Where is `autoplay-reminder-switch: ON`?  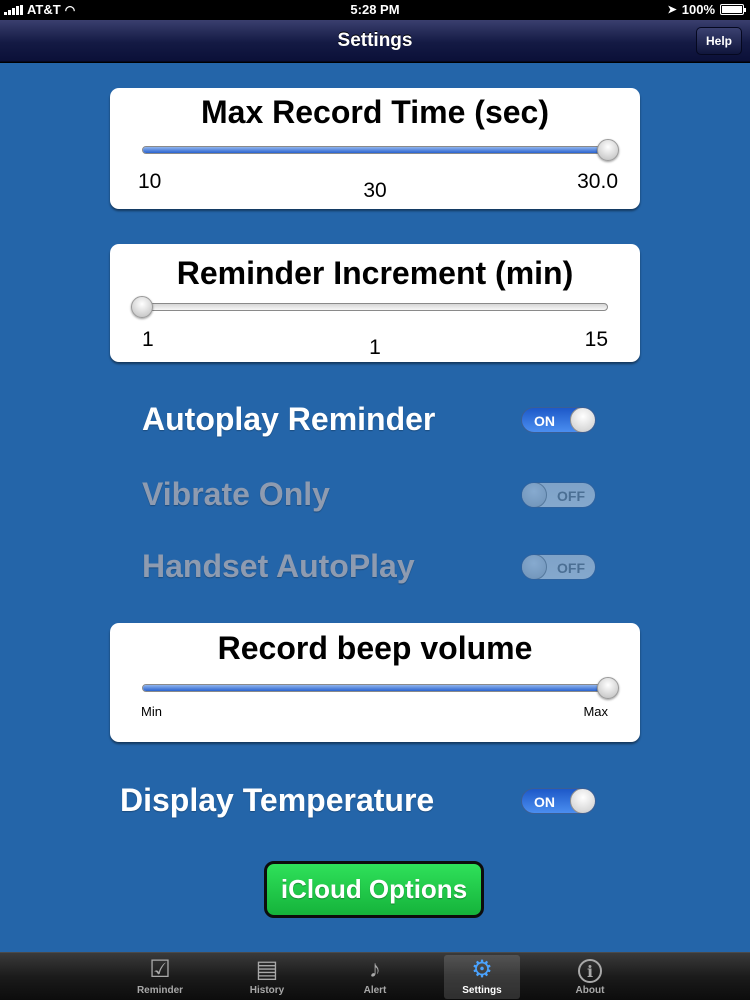
autoplay-reminder-switch: ON is located at coordinates (558, 420).